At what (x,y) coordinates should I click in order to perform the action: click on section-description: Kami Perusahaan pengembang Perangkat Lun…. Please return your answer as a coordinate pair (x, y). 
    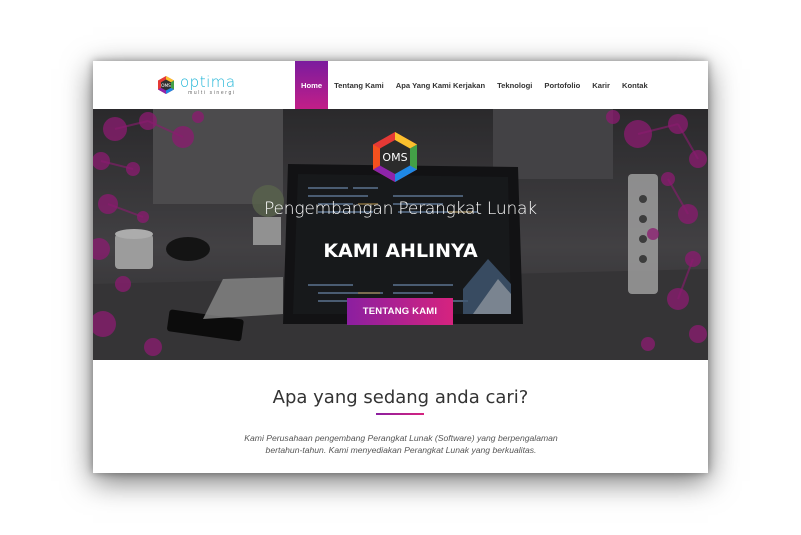
    Looking at the image, I should click on (401, 444).